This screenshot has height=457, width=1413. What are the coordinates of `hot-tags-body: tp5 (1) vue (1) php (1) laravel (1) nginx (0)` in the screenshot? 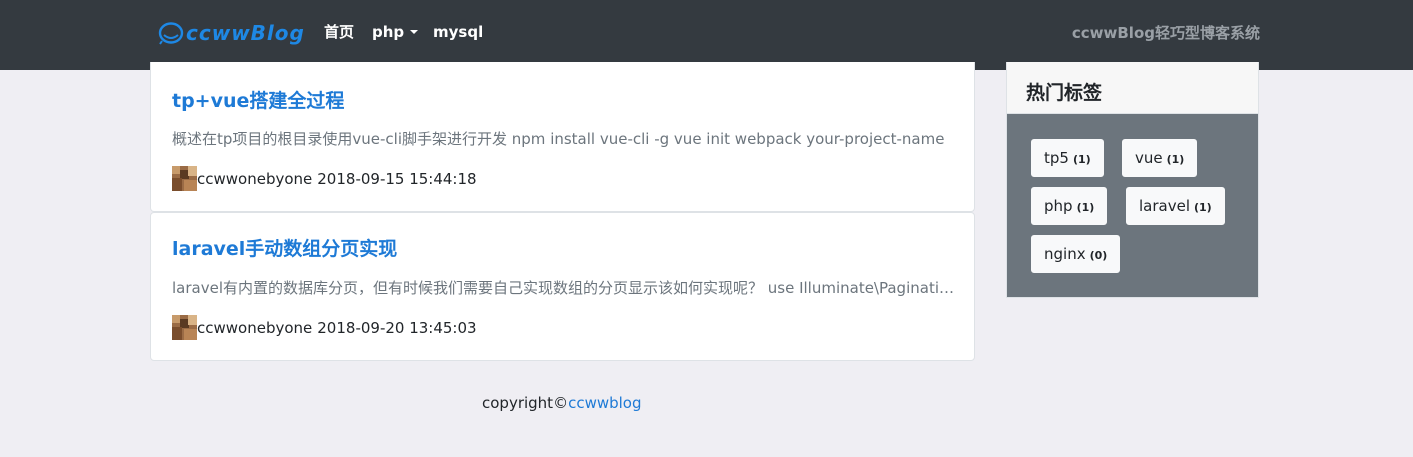 It's located at (1132, 205).